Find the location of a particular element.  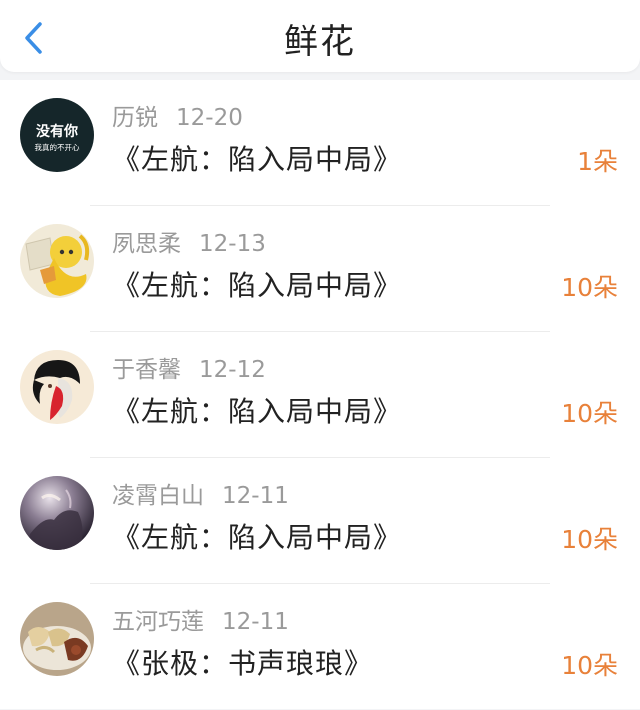

avatar: 没有你 我真的不开心 is located at coordinates (57, 135).